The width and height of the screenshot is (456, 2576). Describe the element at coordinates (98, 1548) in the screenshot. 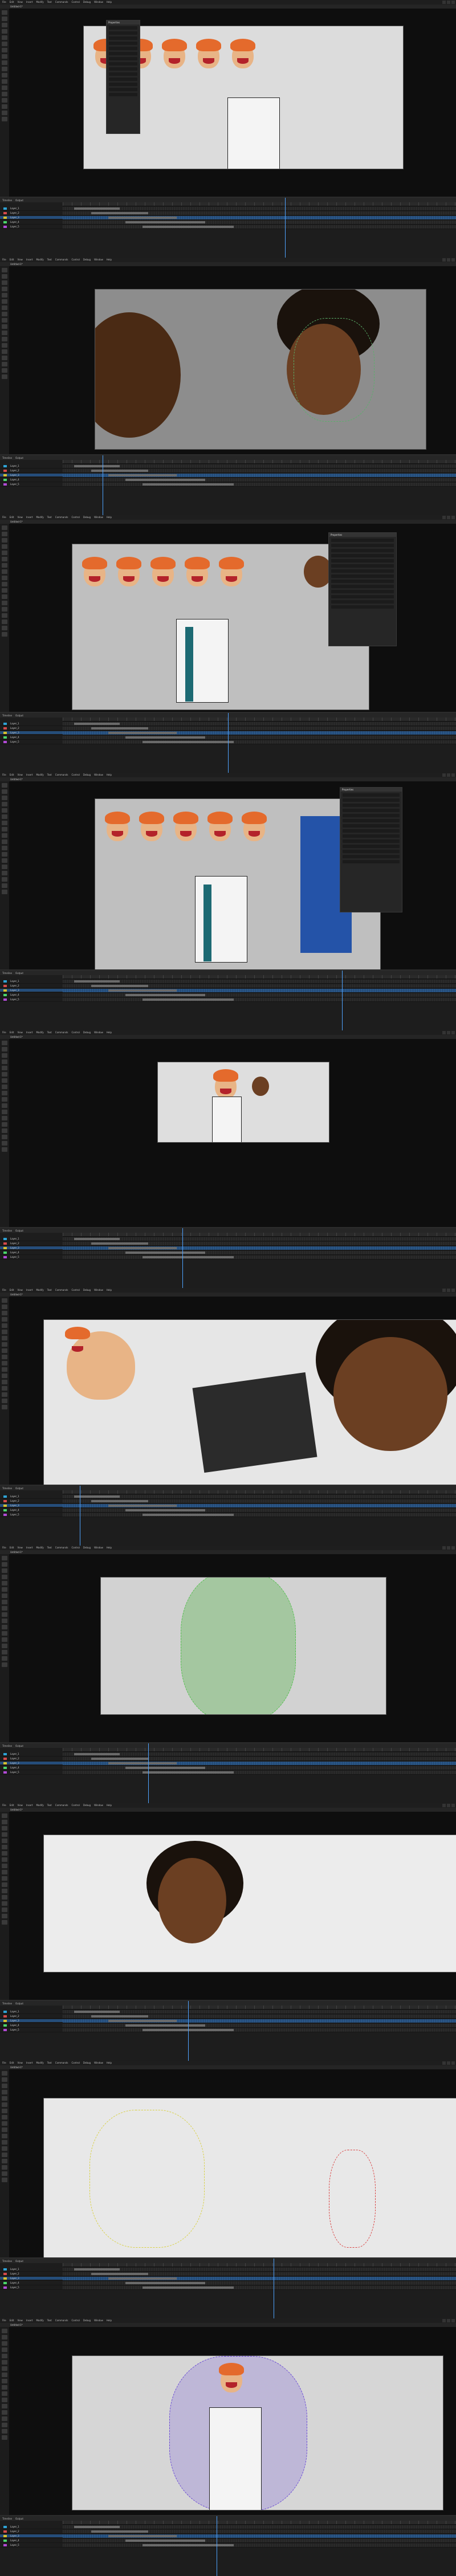

I see `menu-item-window: Window` at that location.